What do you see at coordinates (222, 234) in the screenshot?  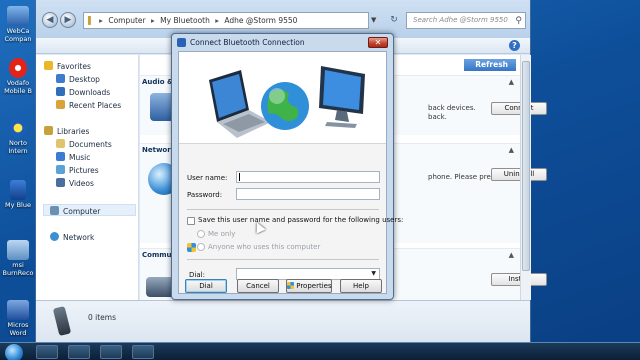 I see `me-only-label: Me only` at bounding box center [222, 234].